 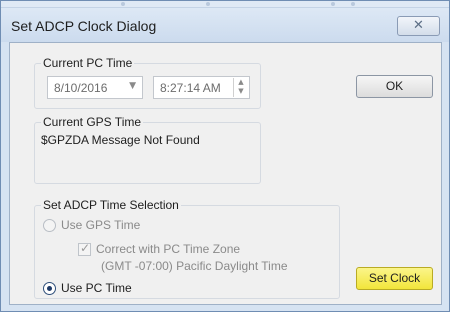 What do you see at coordinates (84, 26) in the screenshot?
I see `window-title: Set ADCP Clock Dialog` at bounding box center [84, 26].